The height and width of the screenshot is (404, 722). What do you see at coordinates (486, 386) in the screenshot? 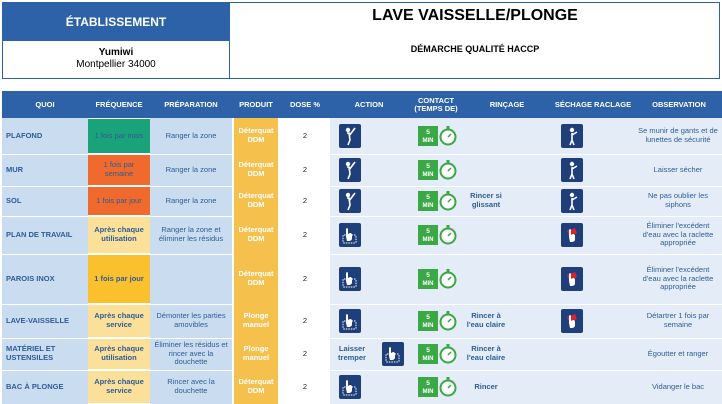
I see `rincage-text: Rincer` at bounding box center [486, 386].